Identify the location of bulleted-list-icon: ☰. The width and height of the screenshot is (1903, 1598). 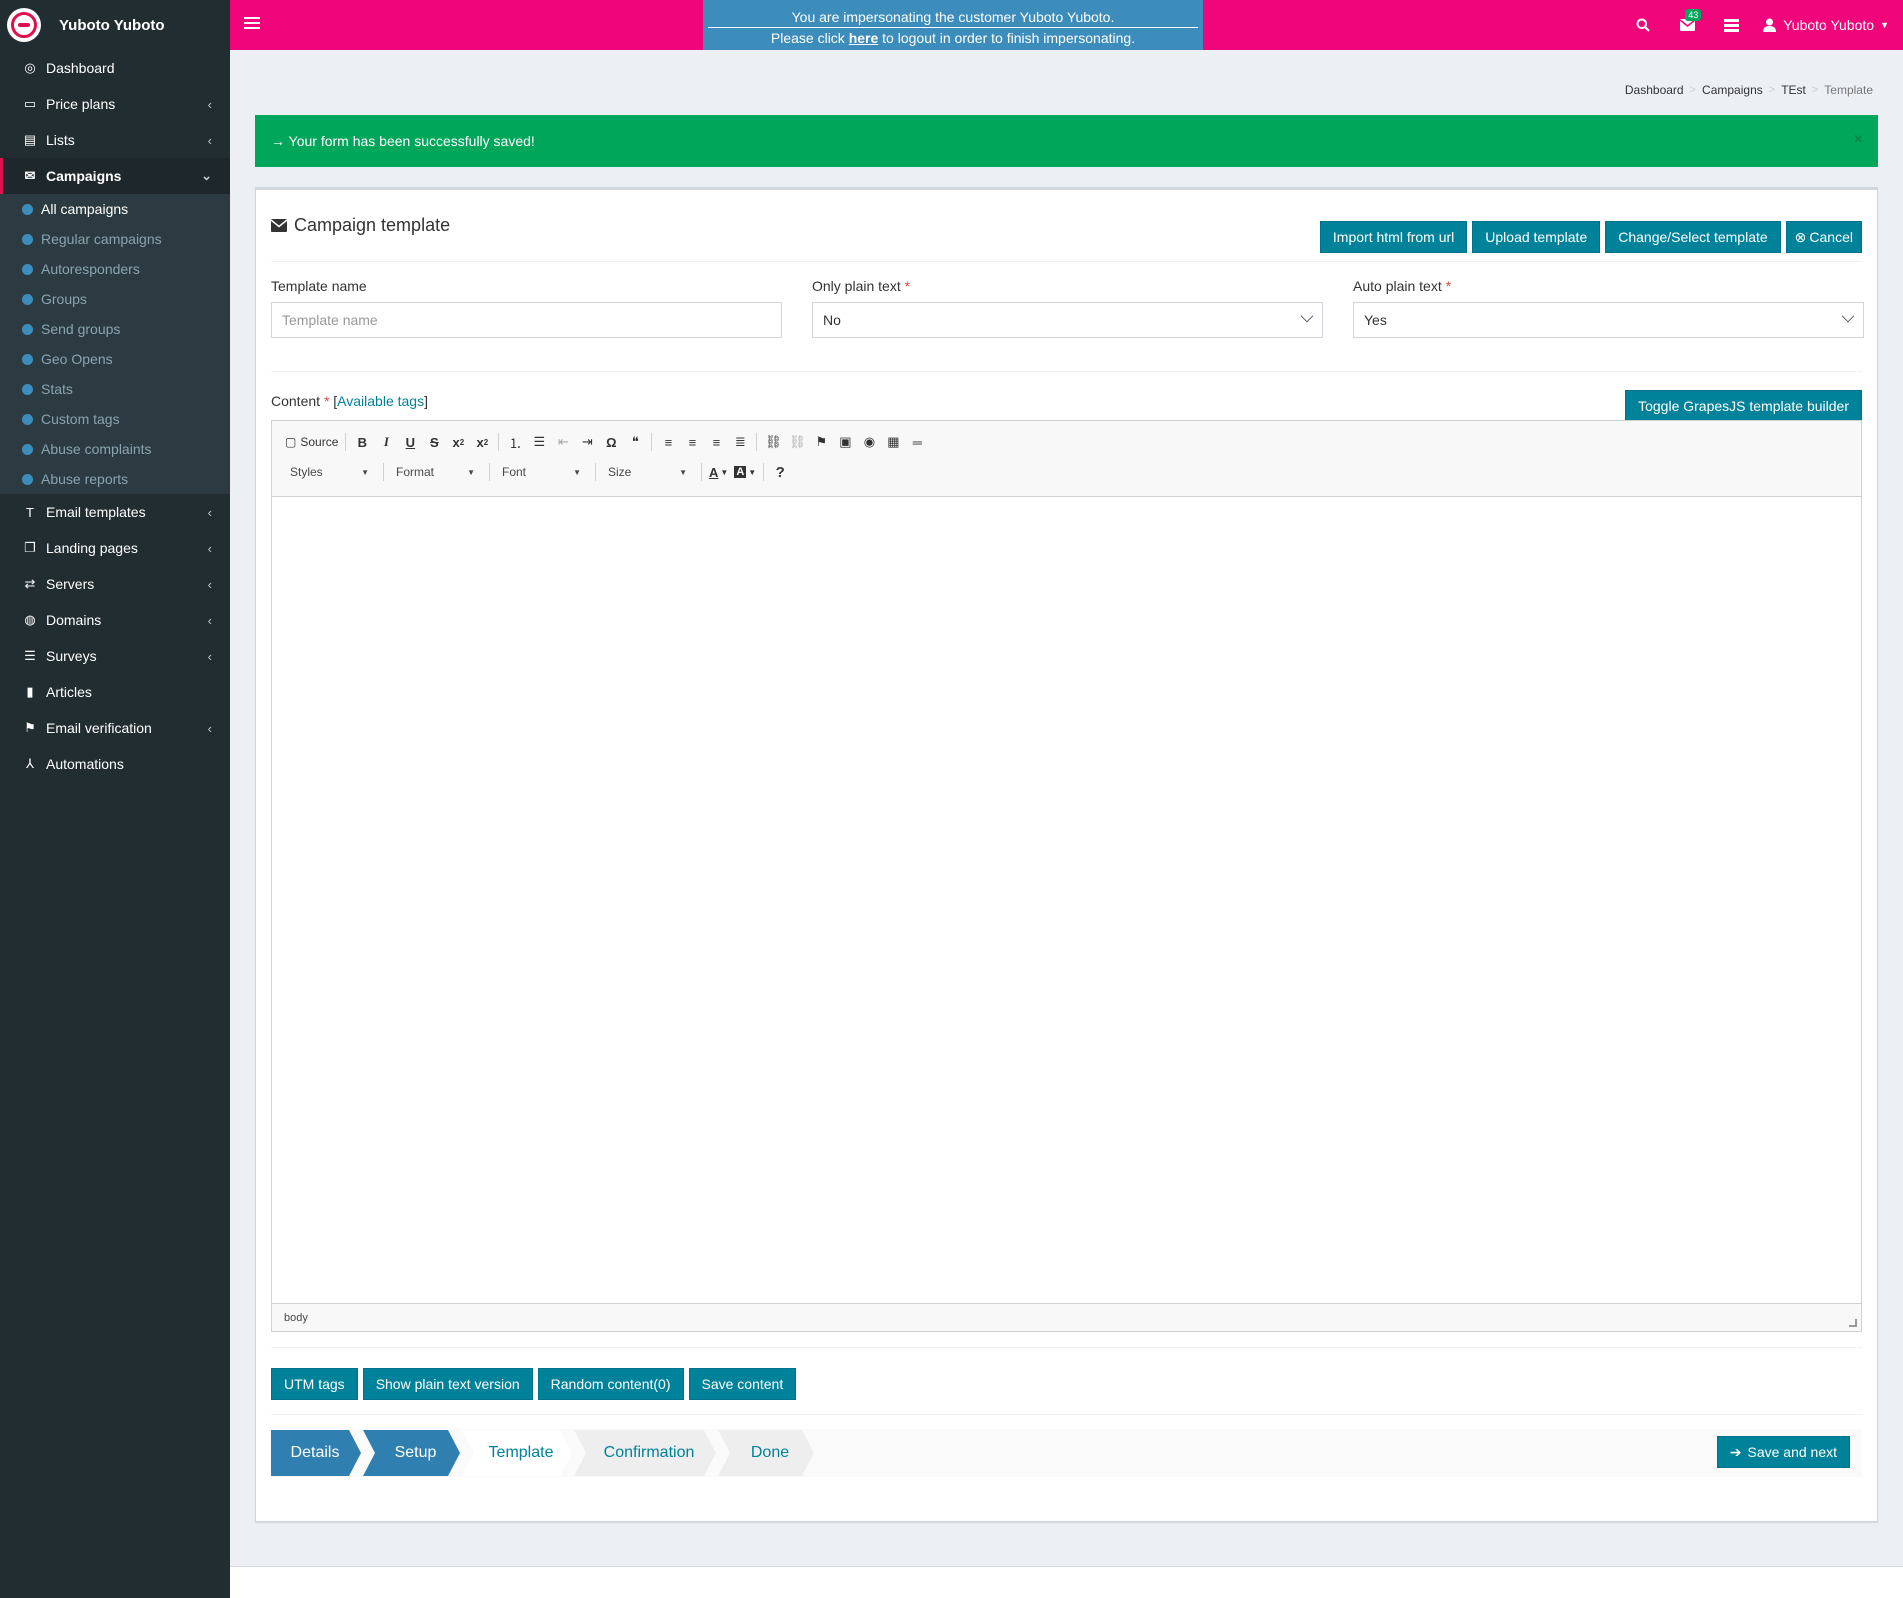
(539, 442).